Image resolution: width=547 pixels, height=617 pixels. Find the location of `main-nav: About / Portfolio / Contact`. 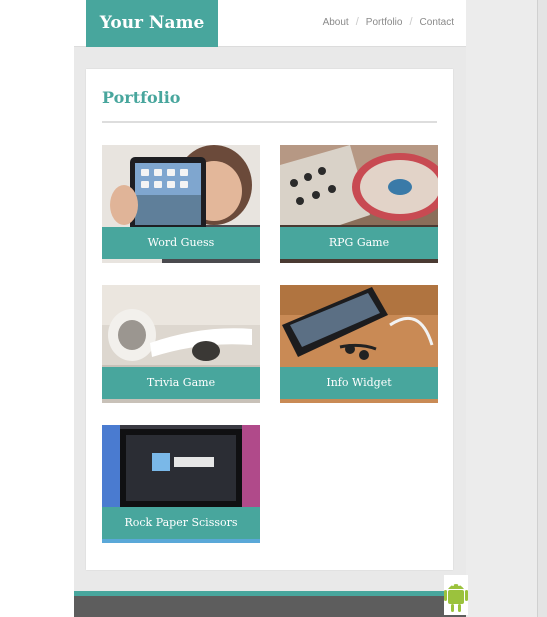

main-nav: About / Portfolio / Contact is located at coordinates (388, 22).